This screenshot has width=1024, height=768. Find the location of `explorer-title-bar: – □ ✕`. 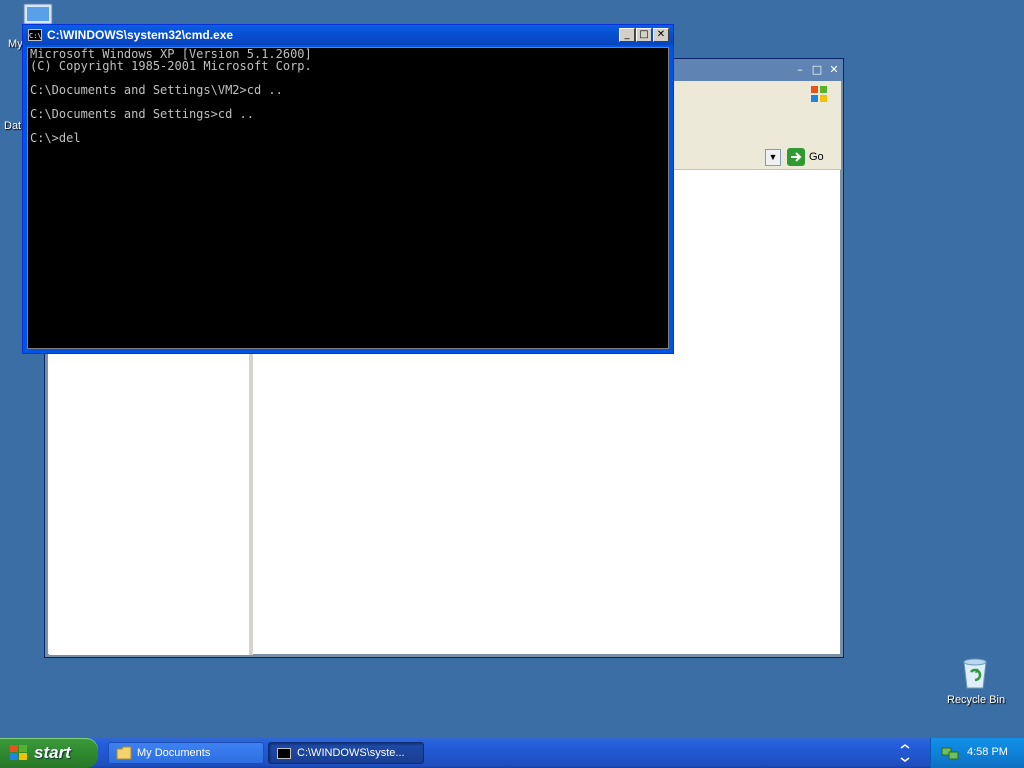

explorer-title-bar: – □ ✕ is located at coordinates (757, 70).